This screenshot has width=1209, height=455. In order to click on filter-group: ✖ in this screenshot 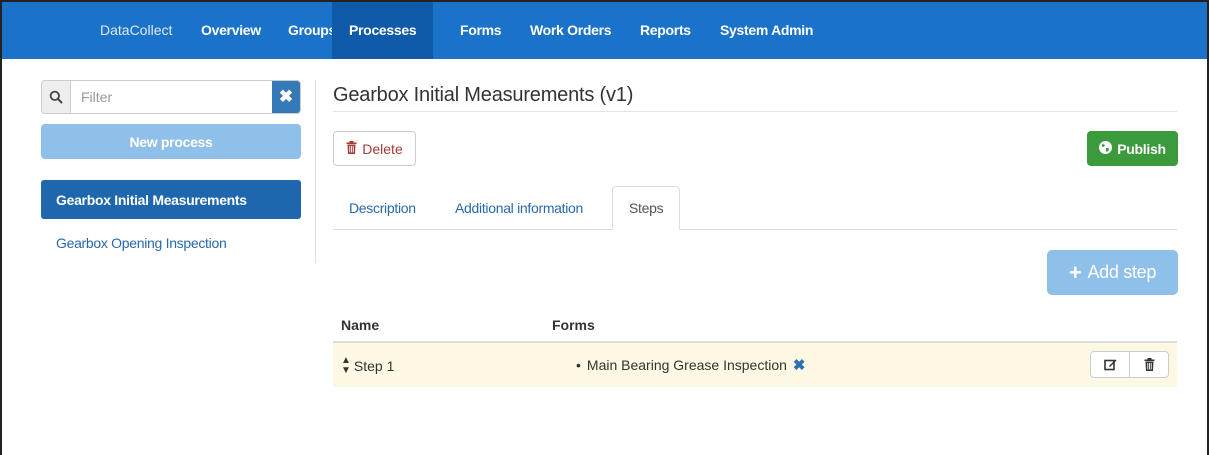, I will do `click(171, 97)`.